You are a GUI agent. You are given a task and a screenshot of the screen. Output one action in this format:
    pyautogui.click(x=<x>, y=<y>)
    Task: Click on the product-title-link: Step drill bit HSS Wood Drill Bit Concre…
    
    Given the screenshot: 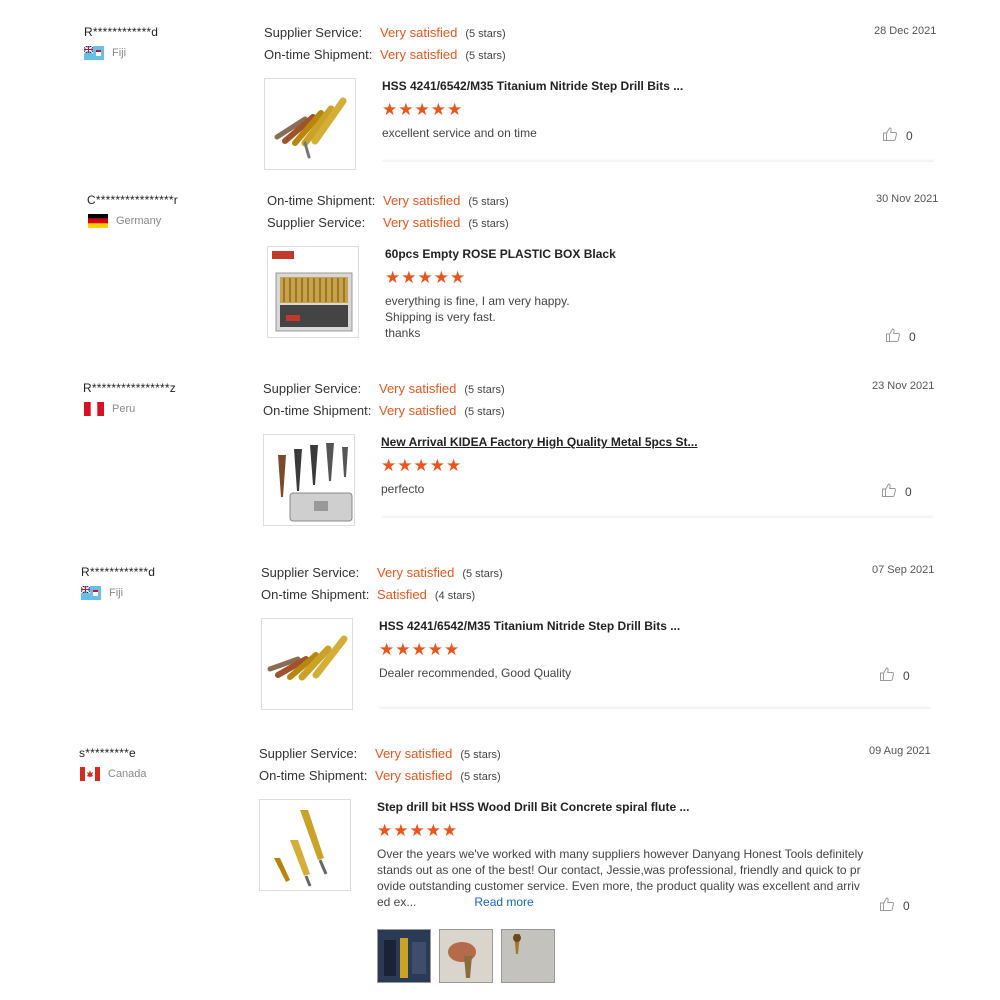 What is the action you would take?
    pyautogui.click(x=533, y=807)
    